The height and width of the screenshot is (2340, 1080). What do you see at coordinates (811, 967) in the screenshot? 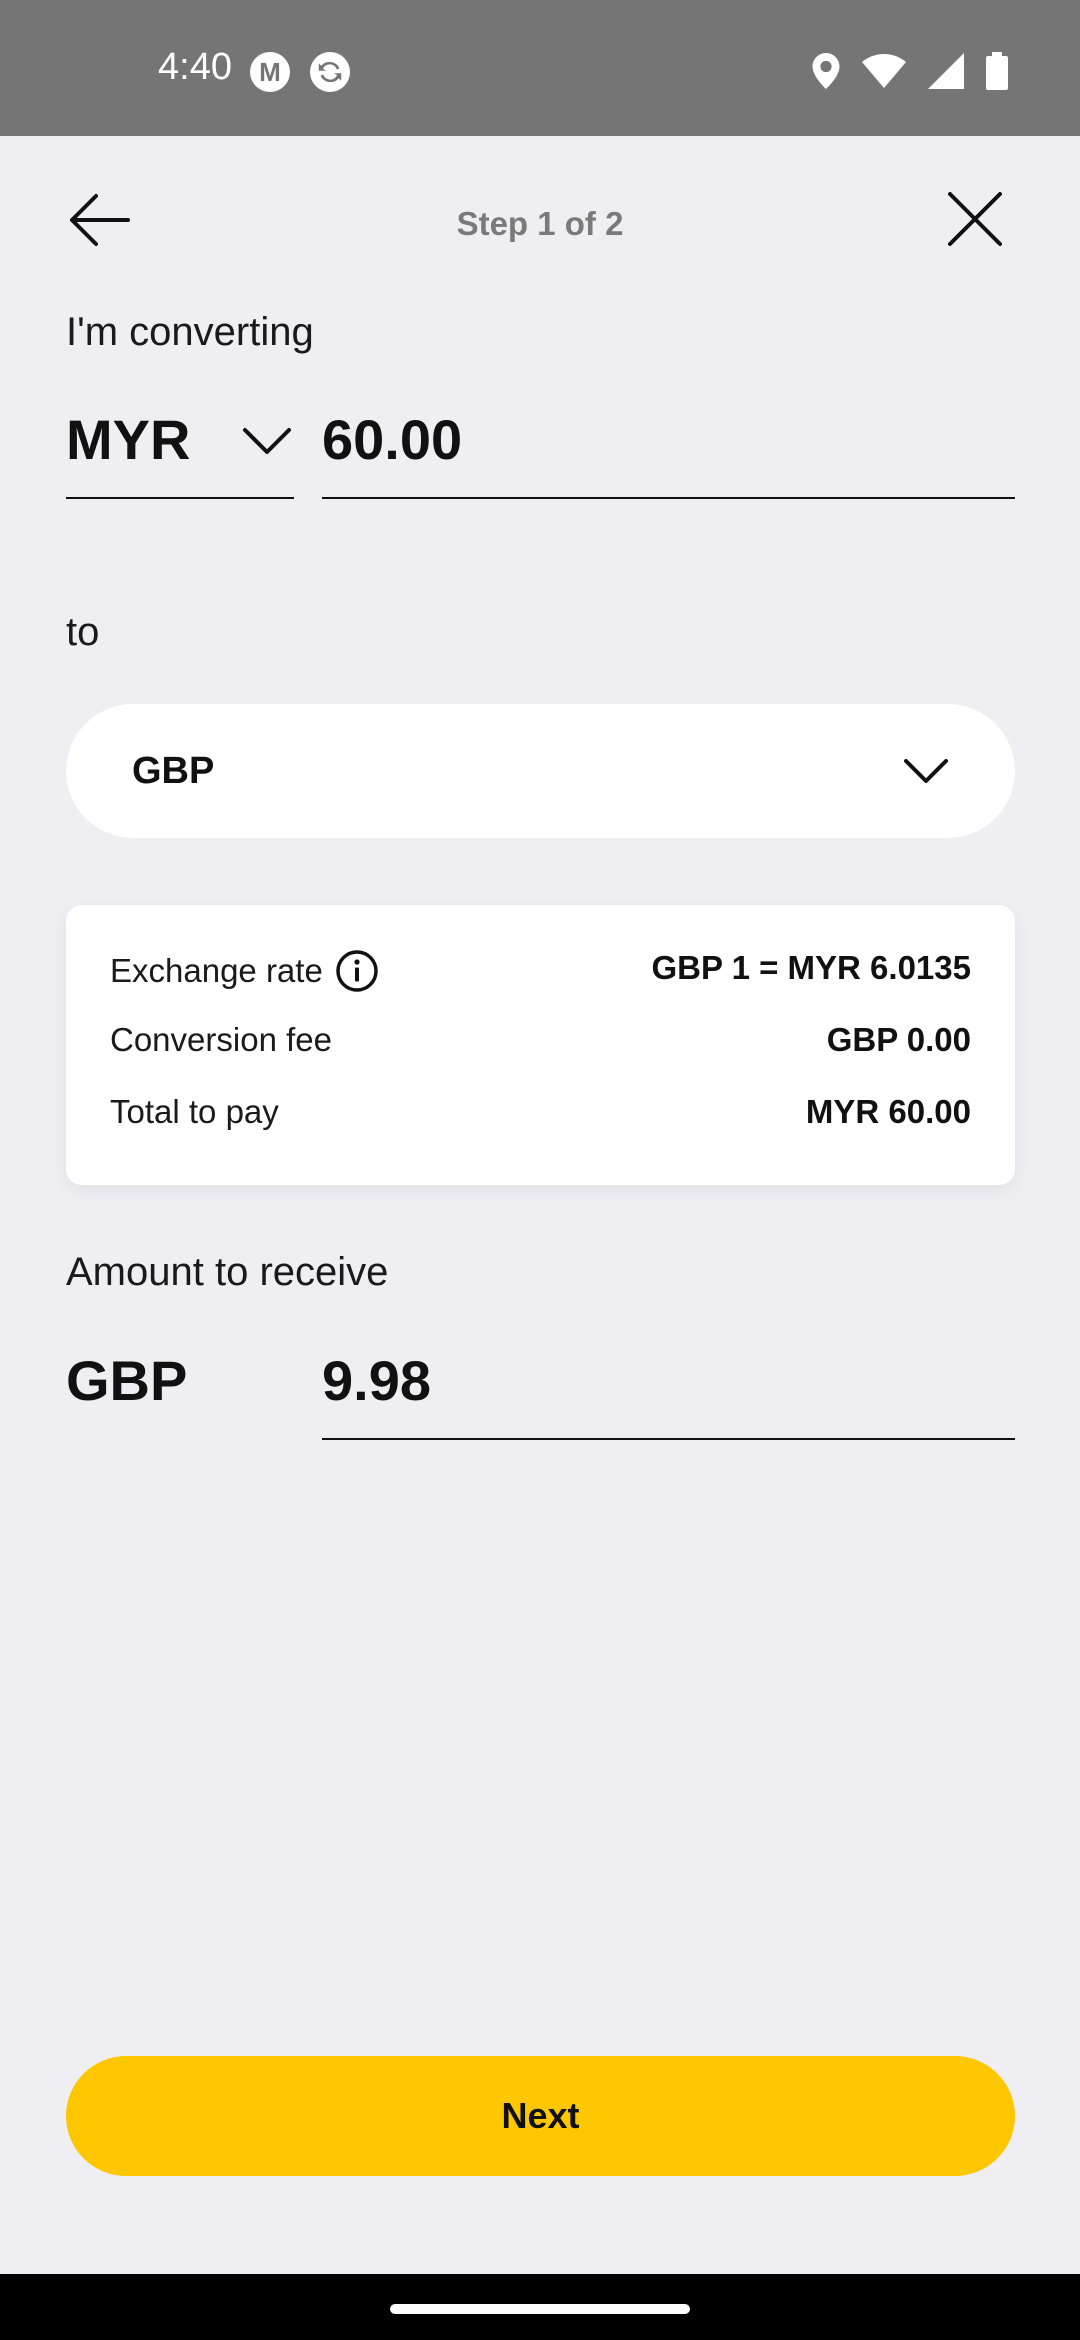
I see `exchange-rate-value: GBP 1 = MYR 6.0135` at bounding box center [811, 967].